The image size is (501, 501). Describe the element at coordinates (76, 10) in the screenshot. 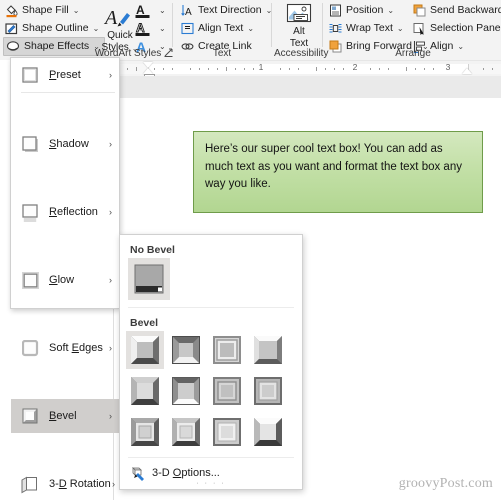

I see `chevron-down-icon: ⌄` at that location.